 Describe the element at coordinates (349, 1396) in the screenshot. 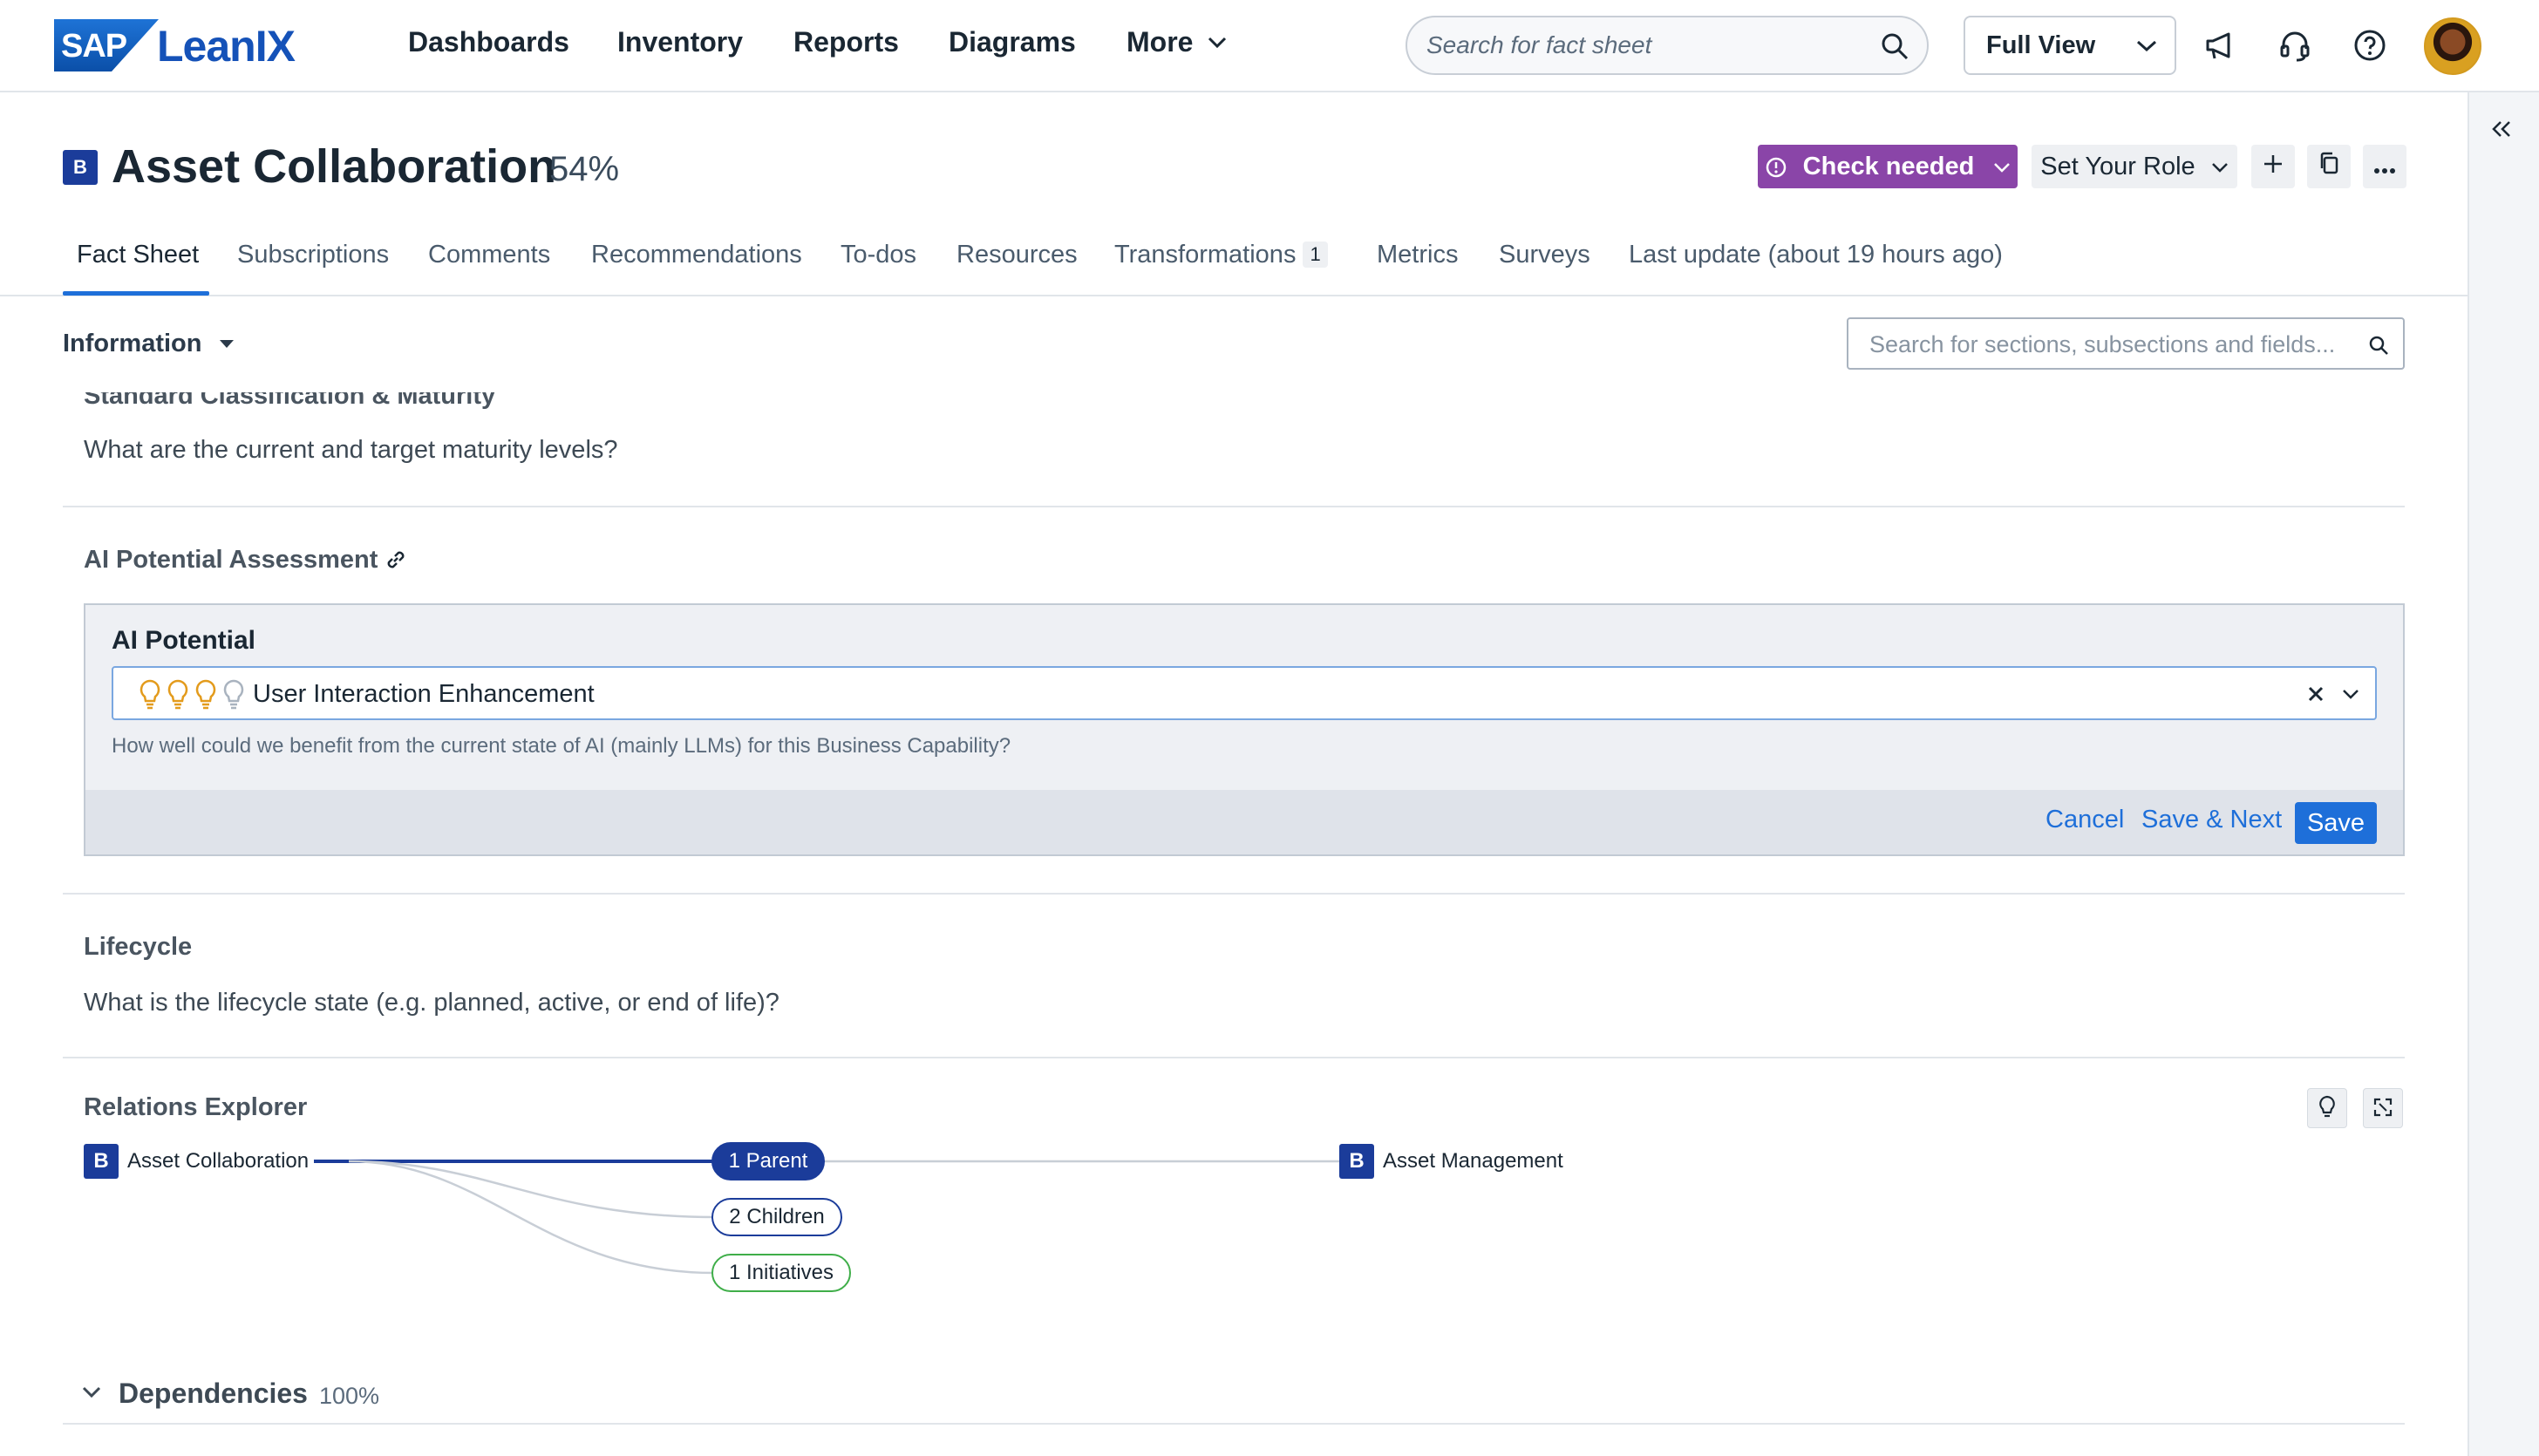

I see `dependencies-completion: 100%` at that location.